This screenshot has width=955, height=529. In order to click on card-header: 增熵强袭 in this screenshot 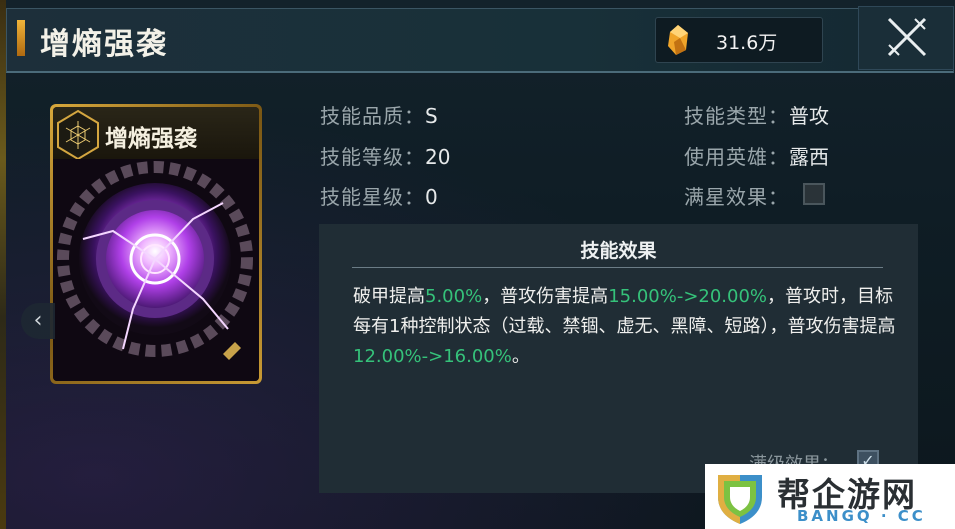, I will do `click(156, 134)`.